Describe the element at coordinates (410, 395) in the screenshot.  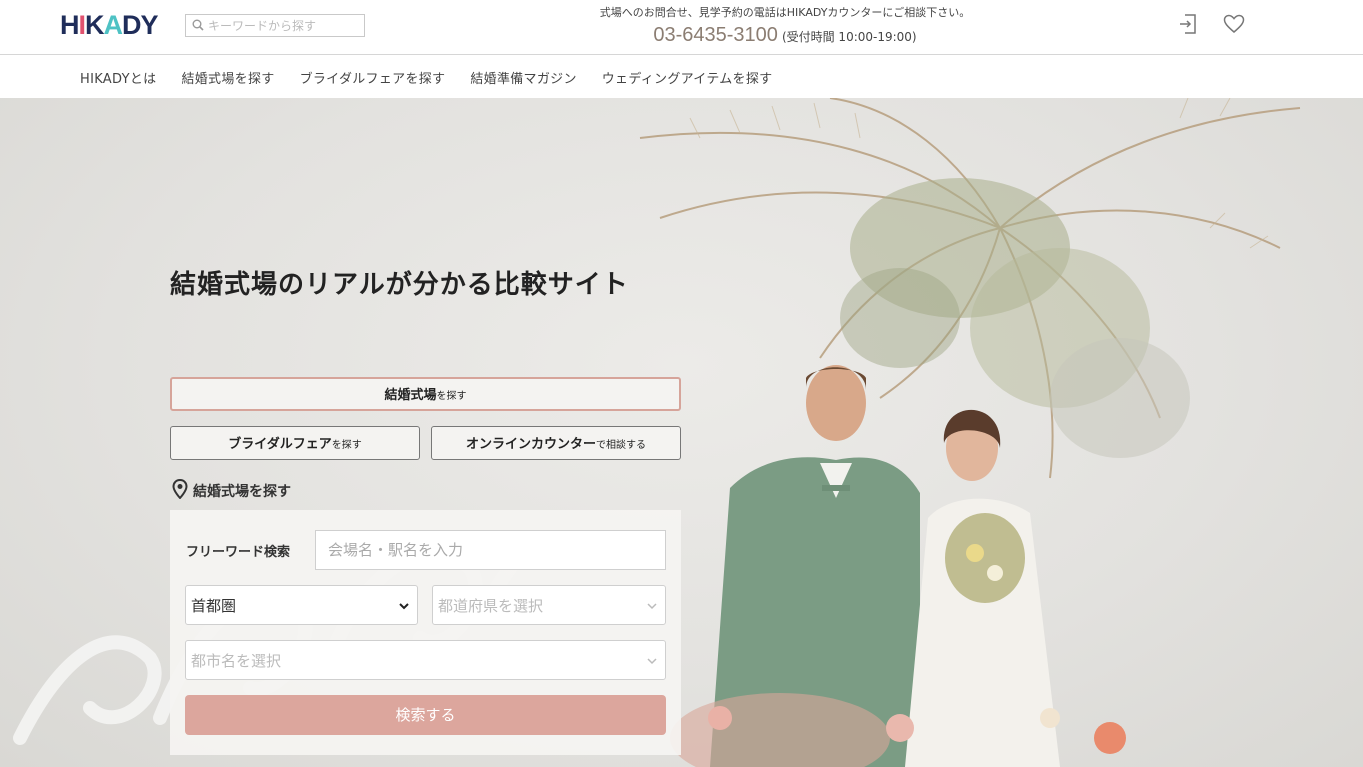
I see `tab-venue-label: 結婚式場` at that location.